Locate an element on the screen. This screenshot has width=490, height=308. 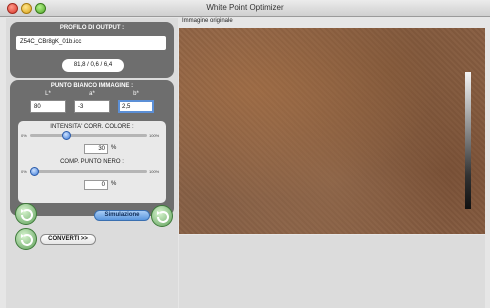
image-area-background is located at coordinates (332, 271).